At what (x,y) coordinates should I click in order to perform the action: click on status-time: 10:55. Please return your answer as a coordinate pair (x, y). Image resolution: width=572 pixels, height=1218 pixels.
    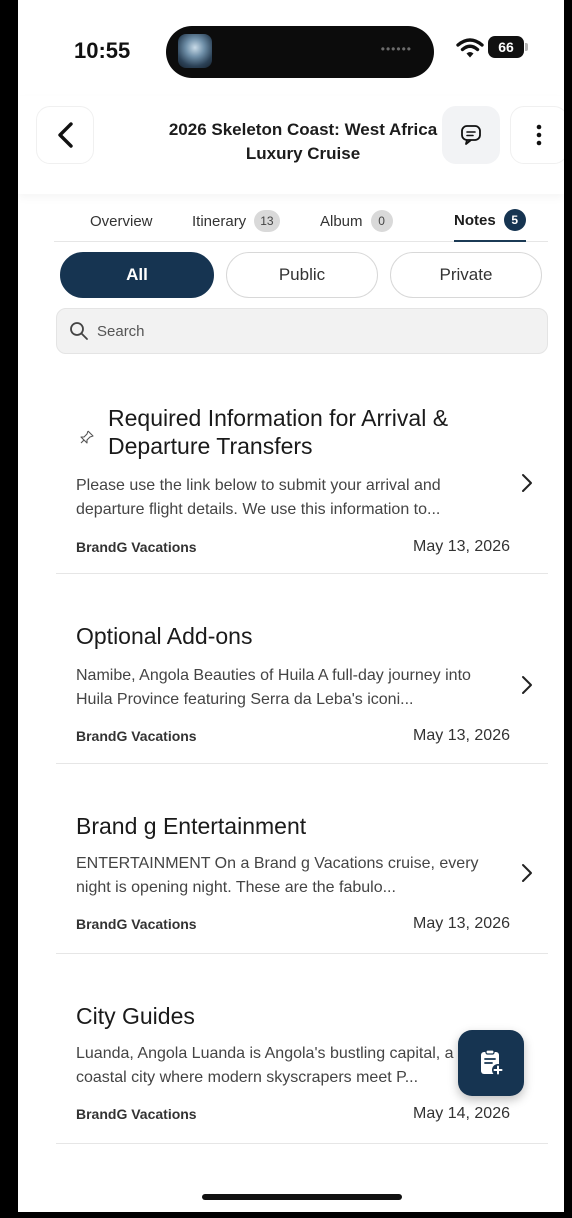
    Looking at the image, I should click on (102, 50).